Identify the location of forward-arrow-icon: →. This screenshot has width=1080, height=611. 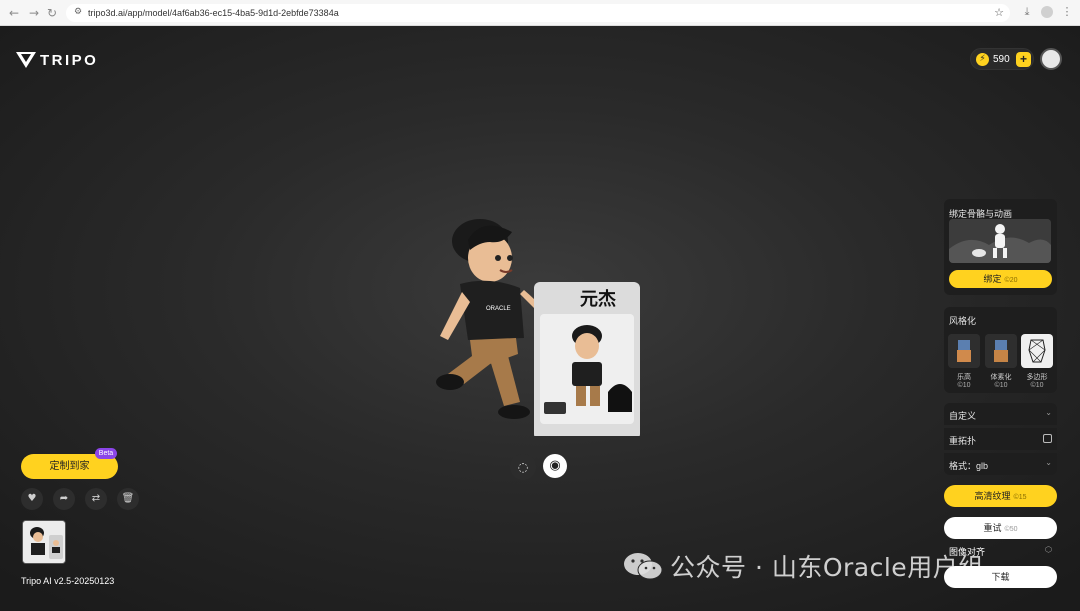
(34, 13).